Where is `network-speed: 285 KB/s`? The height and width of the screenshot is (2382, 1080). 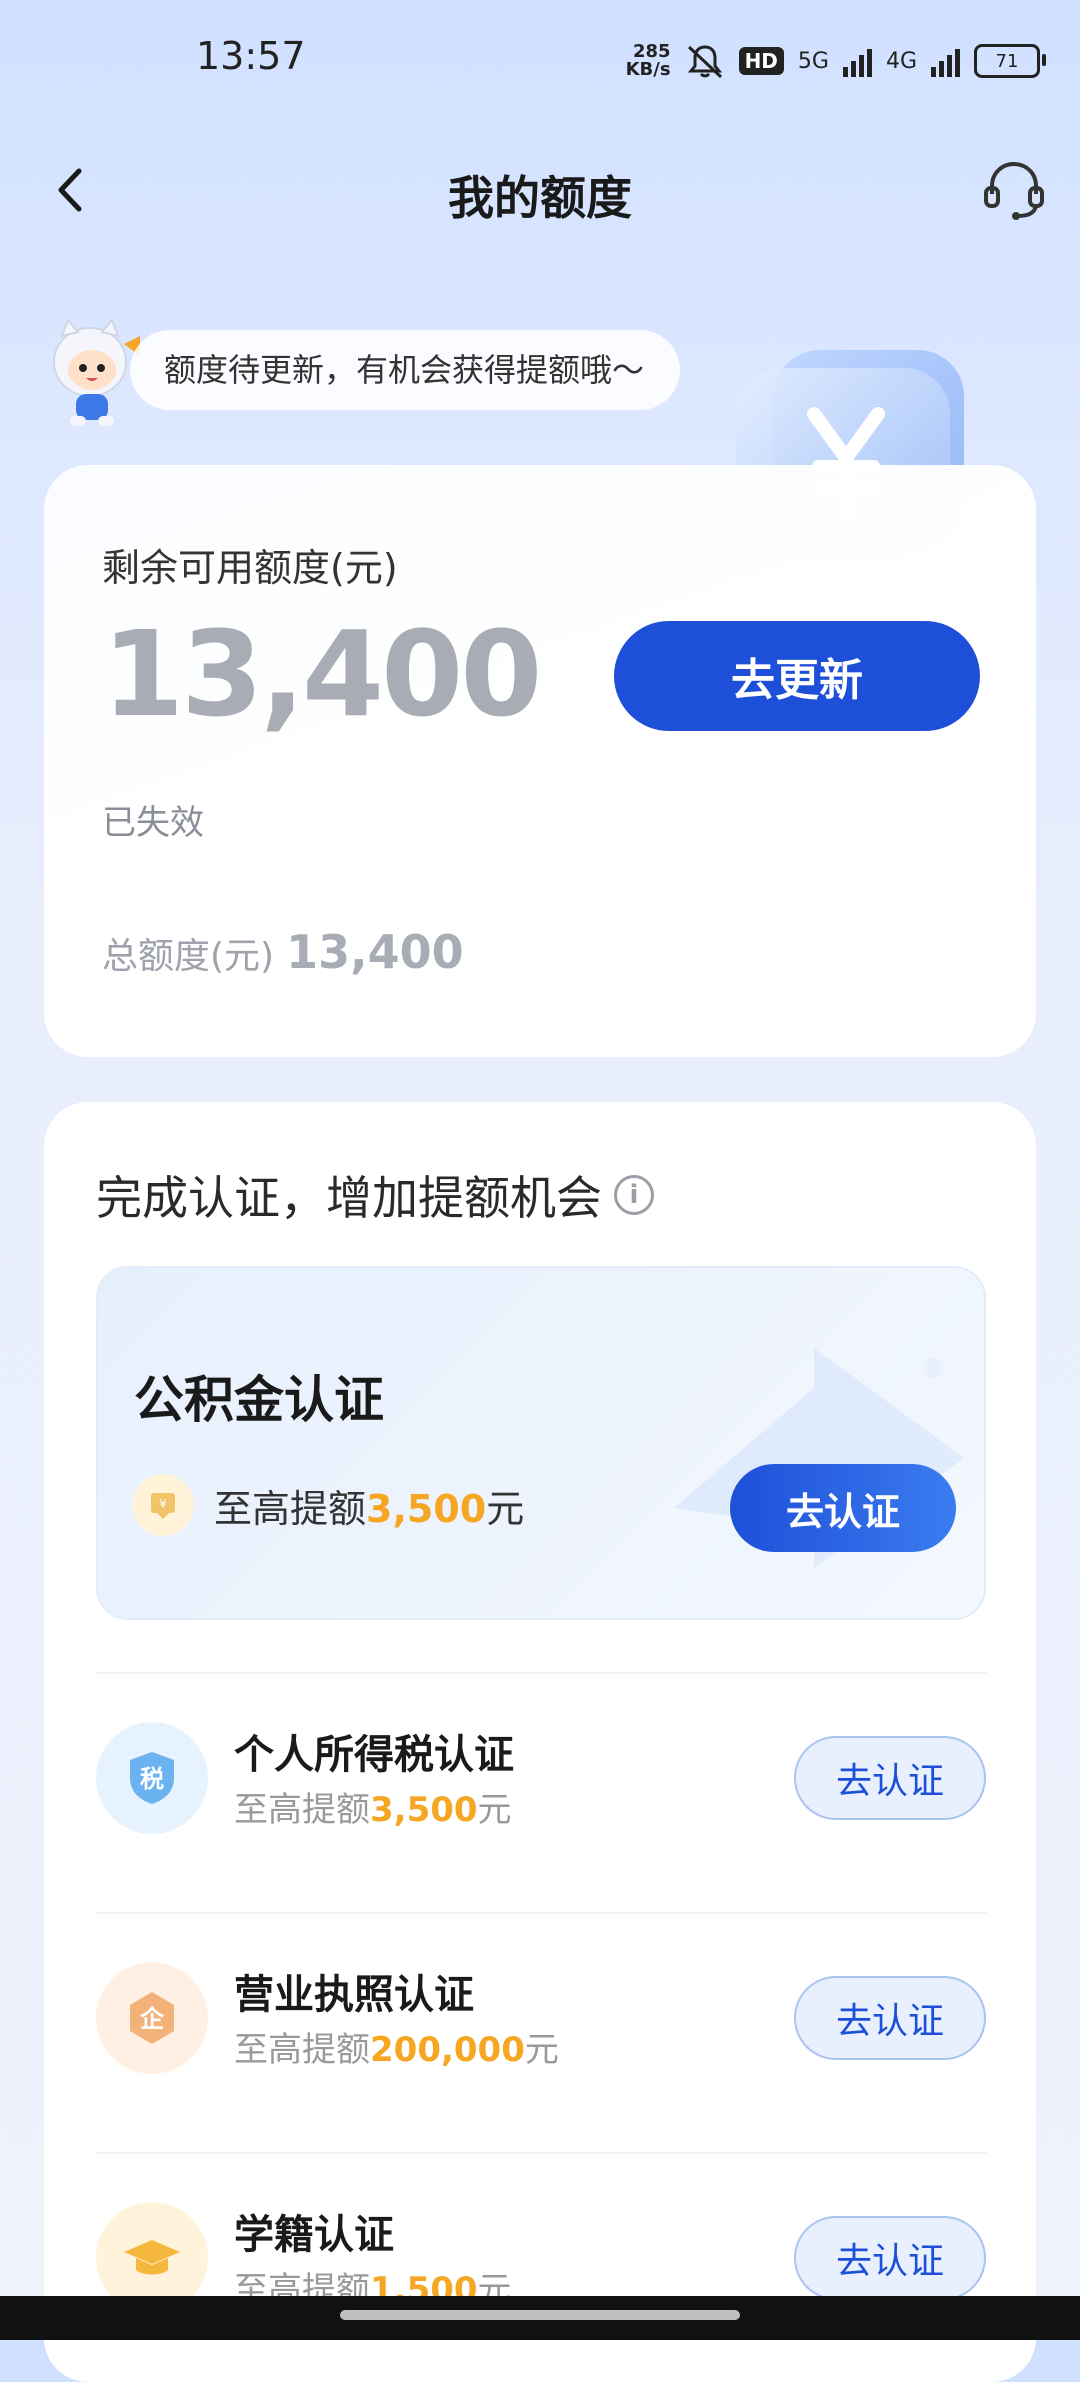
network-speed: 285 KB/s is located at coordinates (648, 60).